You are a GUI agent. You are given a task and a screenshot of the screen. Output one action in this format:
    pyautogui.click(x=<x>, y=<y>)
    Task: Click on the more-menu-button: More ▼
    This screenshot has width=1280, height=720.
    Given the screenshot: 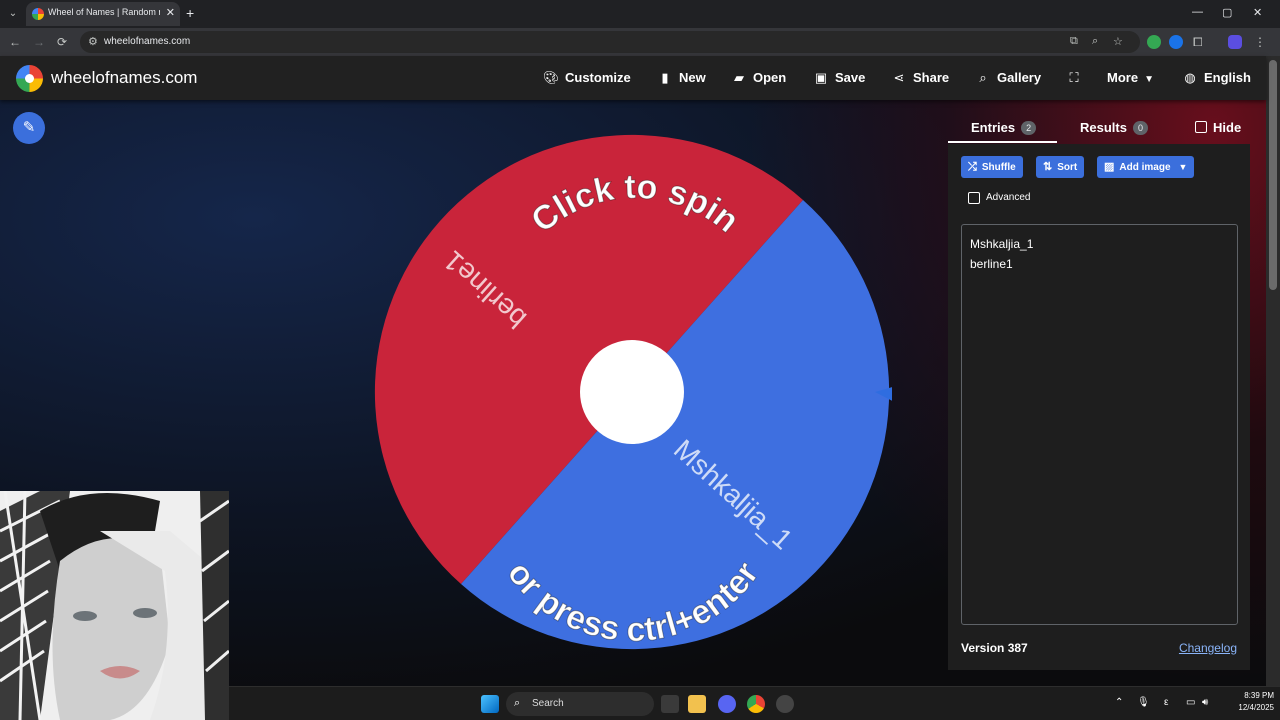 What is the action you would take?
    pyautogui.click(x=1130, y=77)
    